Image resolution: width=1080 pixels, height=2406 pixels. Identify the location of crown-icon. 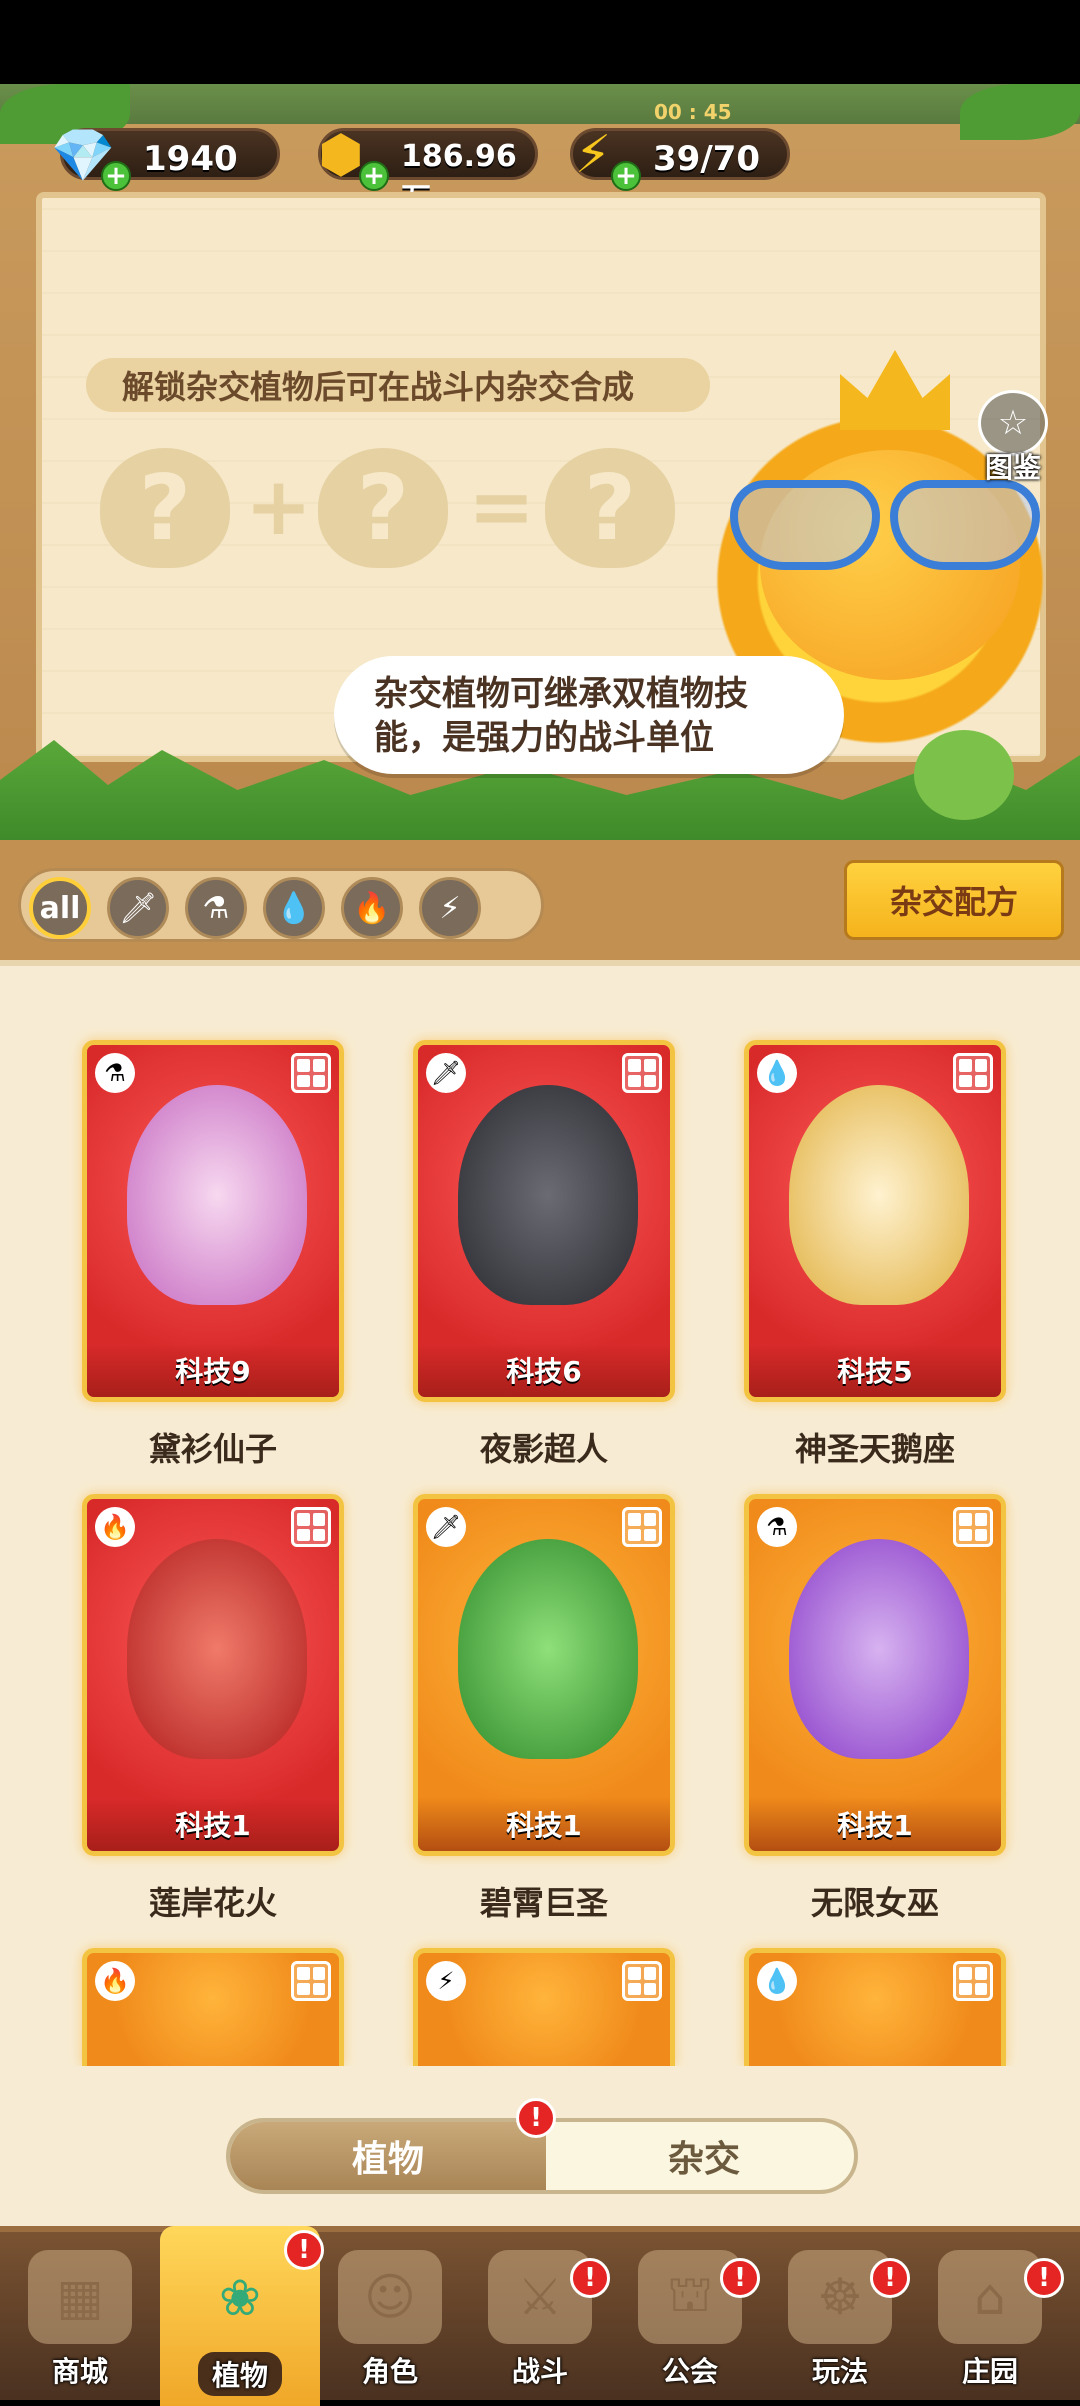
(895, 390).